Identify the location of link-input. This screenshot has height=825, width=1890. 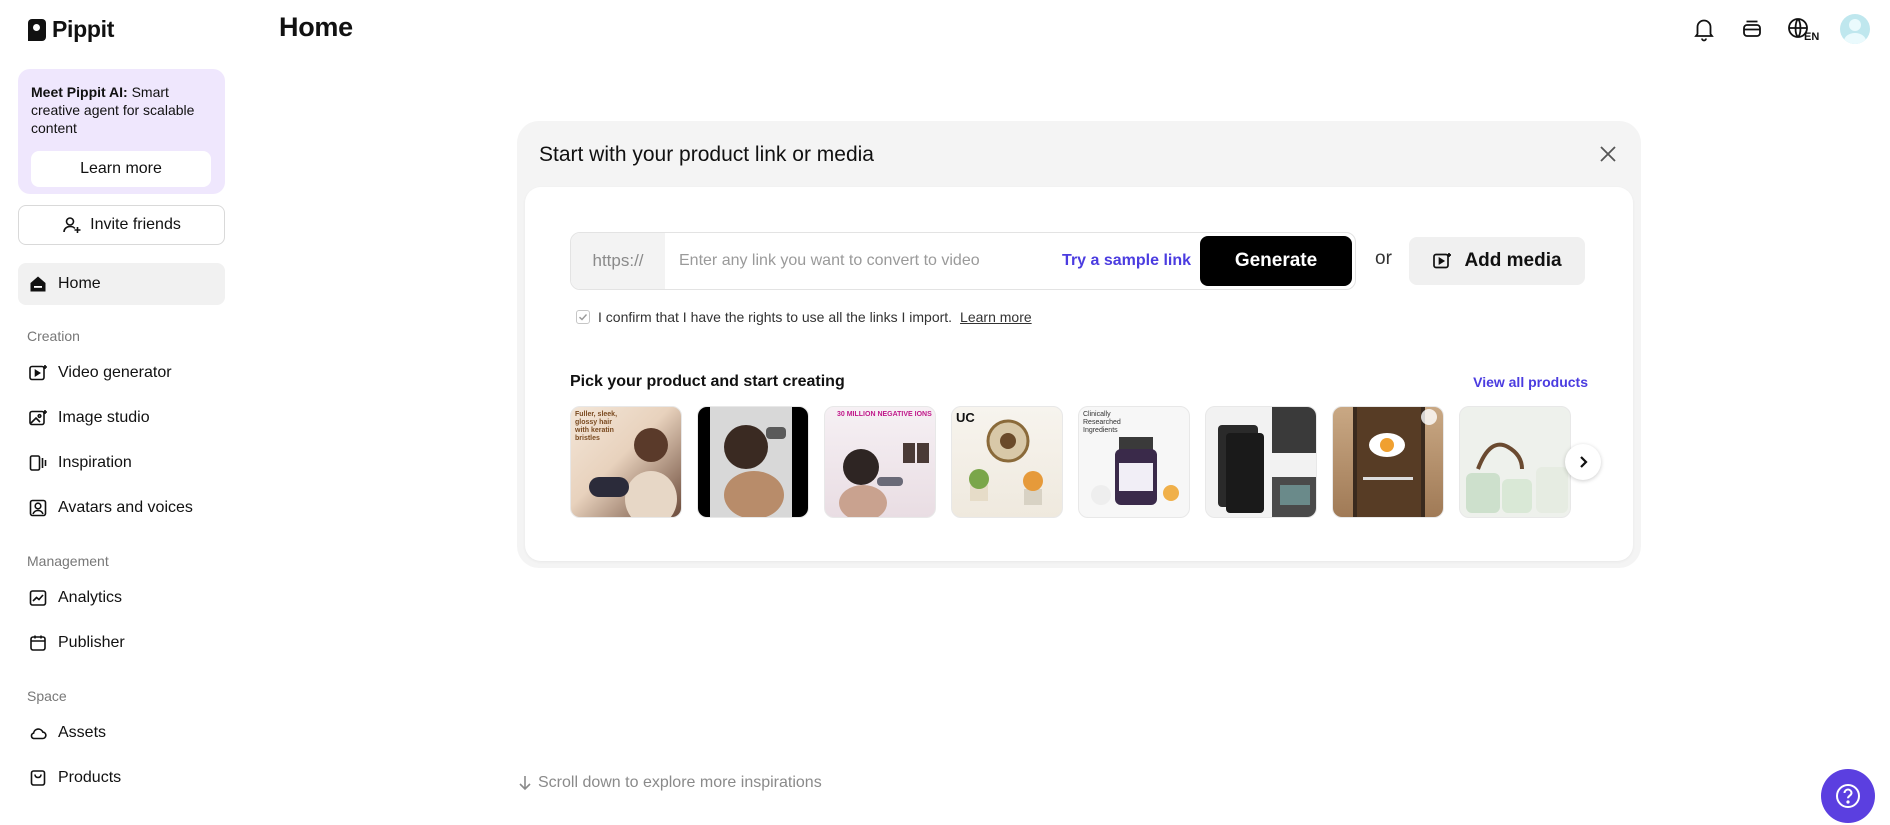
(864, 261).